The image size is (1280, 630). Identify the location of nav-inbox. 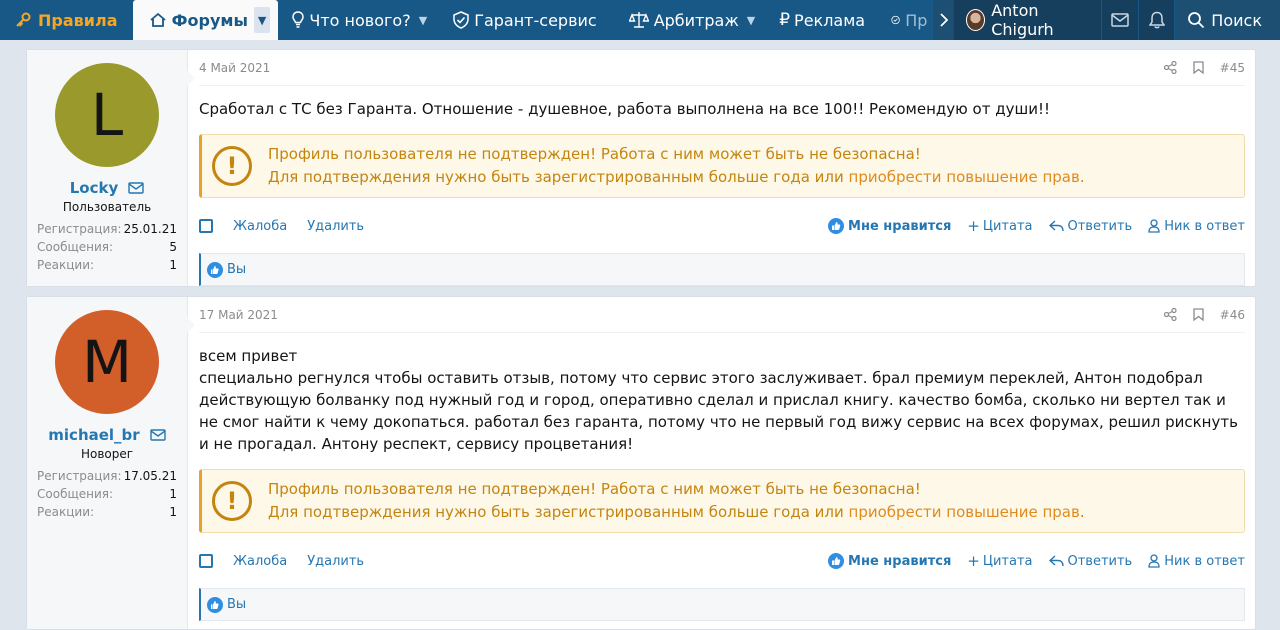
(1119, 20).